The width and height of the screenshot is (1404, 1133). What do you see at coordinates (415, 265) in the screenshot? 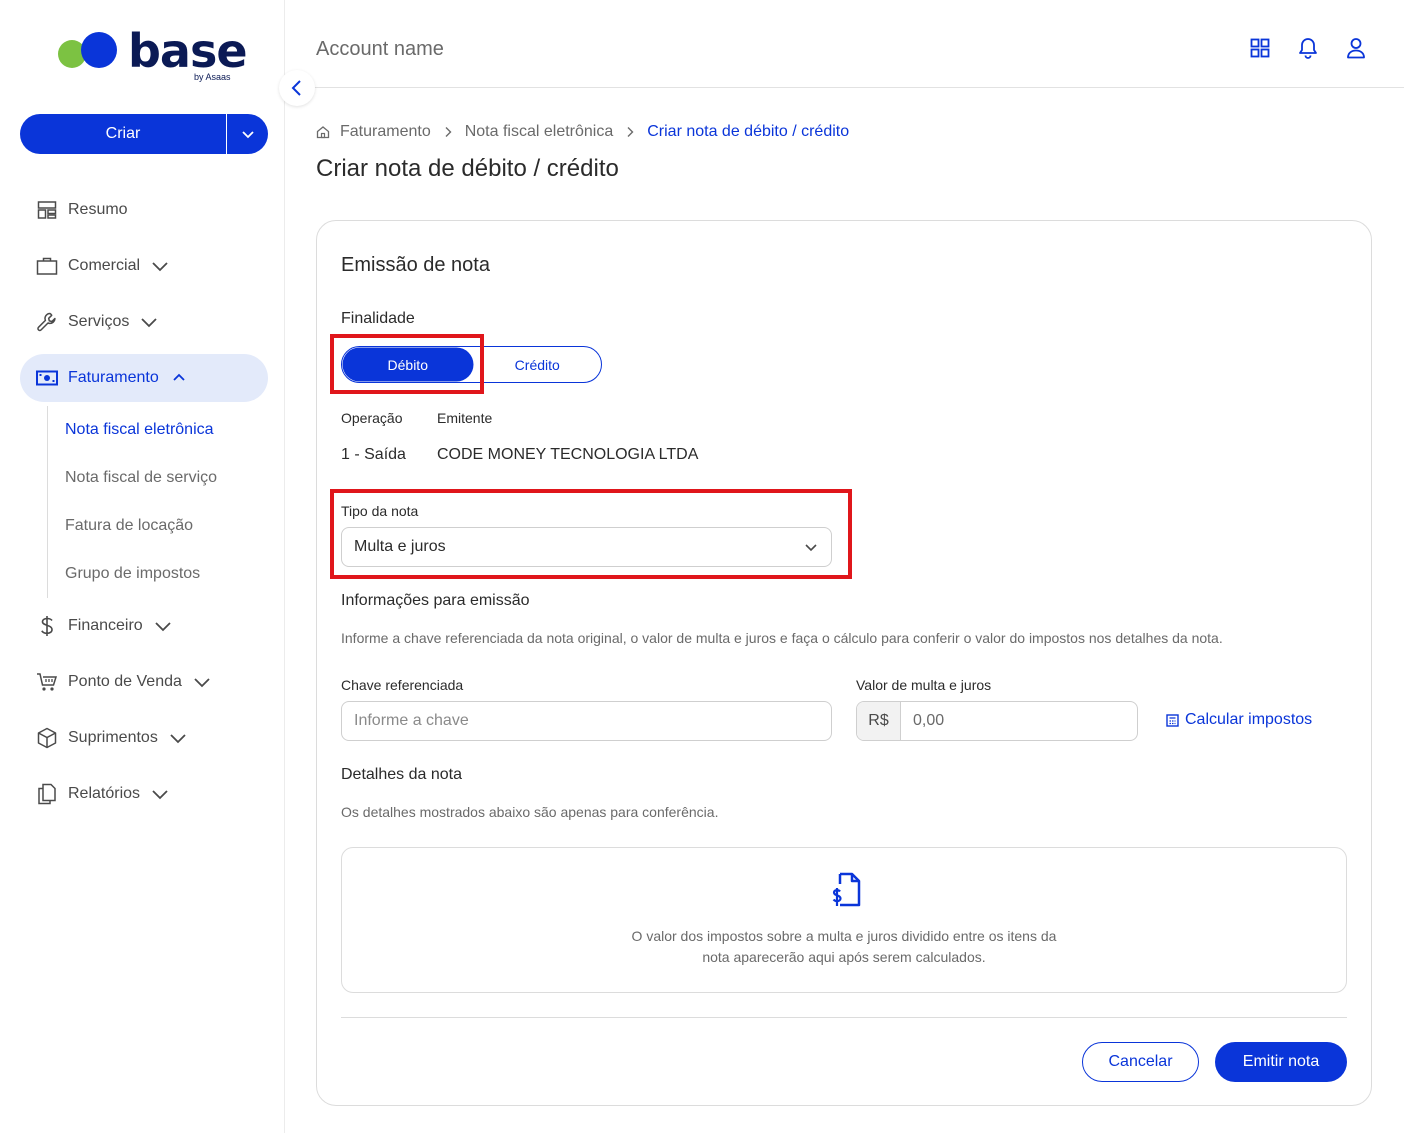
I see `section-title: Emissão de nota` at bounding box center [415, 265].